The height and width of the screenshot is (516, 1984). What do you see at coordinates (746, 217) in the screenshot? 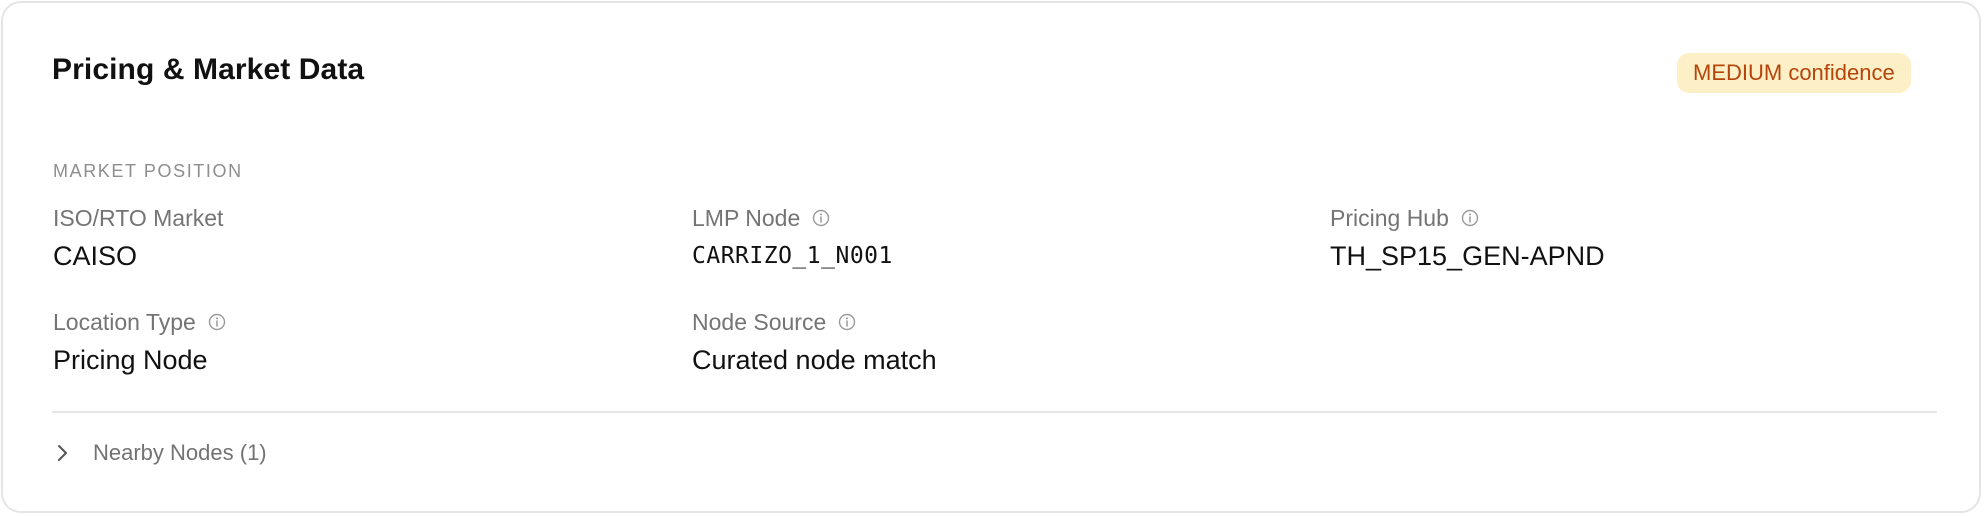
I see `field-label: LMP Node` at bounding box center [746, 217].